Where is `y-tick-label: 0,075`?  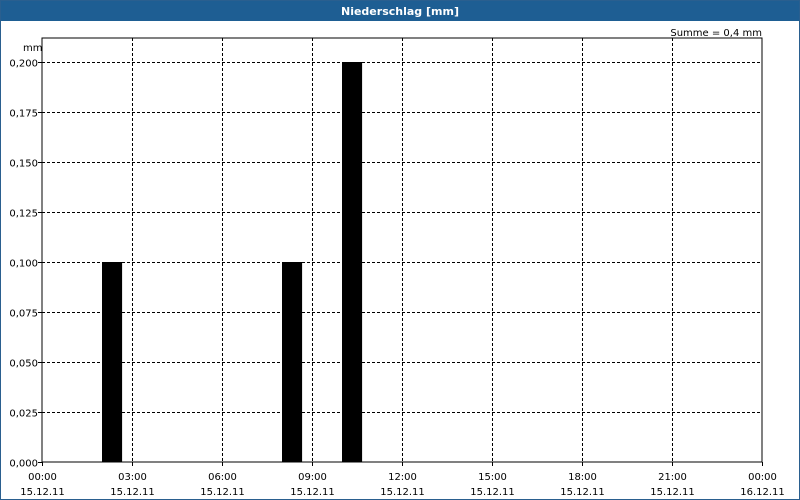 y-tick-label: 0,075 is located at coordinates (23, 314).